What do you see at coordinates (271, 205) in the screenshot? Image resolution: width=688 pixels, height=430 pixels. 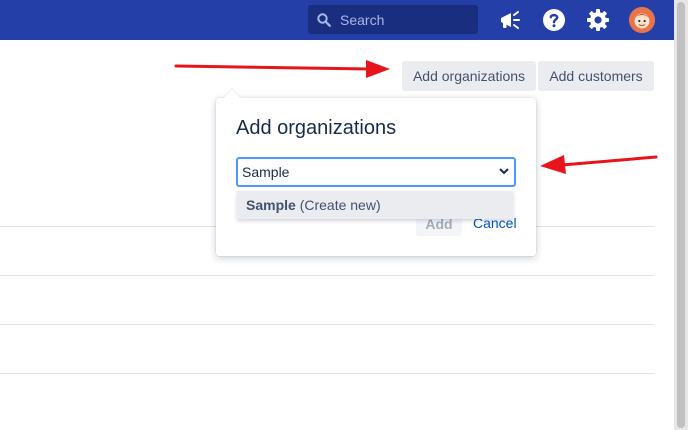 I see `option-name: Sample` at bounding box center [271, 205].